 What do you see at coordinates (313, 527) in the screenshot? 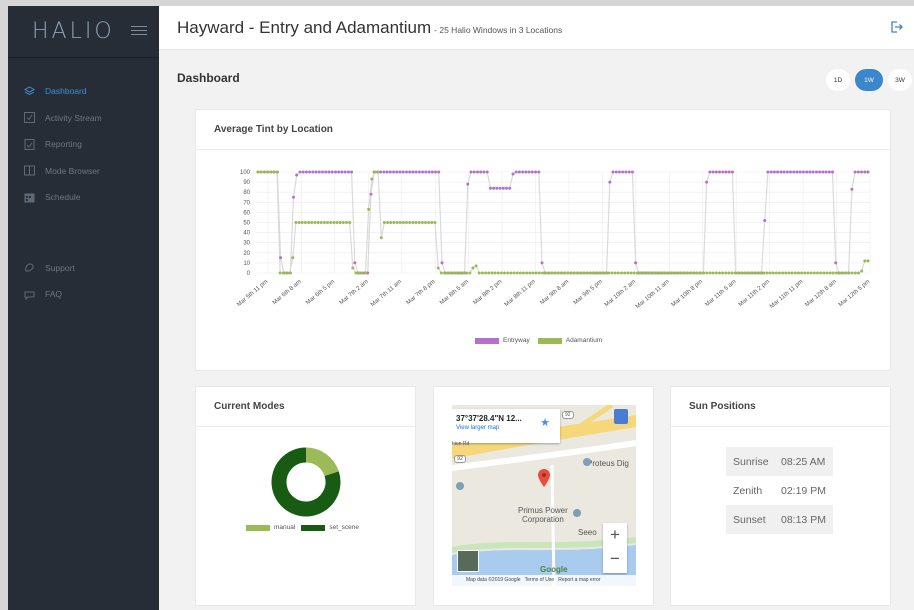
I see `legend-swatch-set-scene` at bounding box center [313, 527].